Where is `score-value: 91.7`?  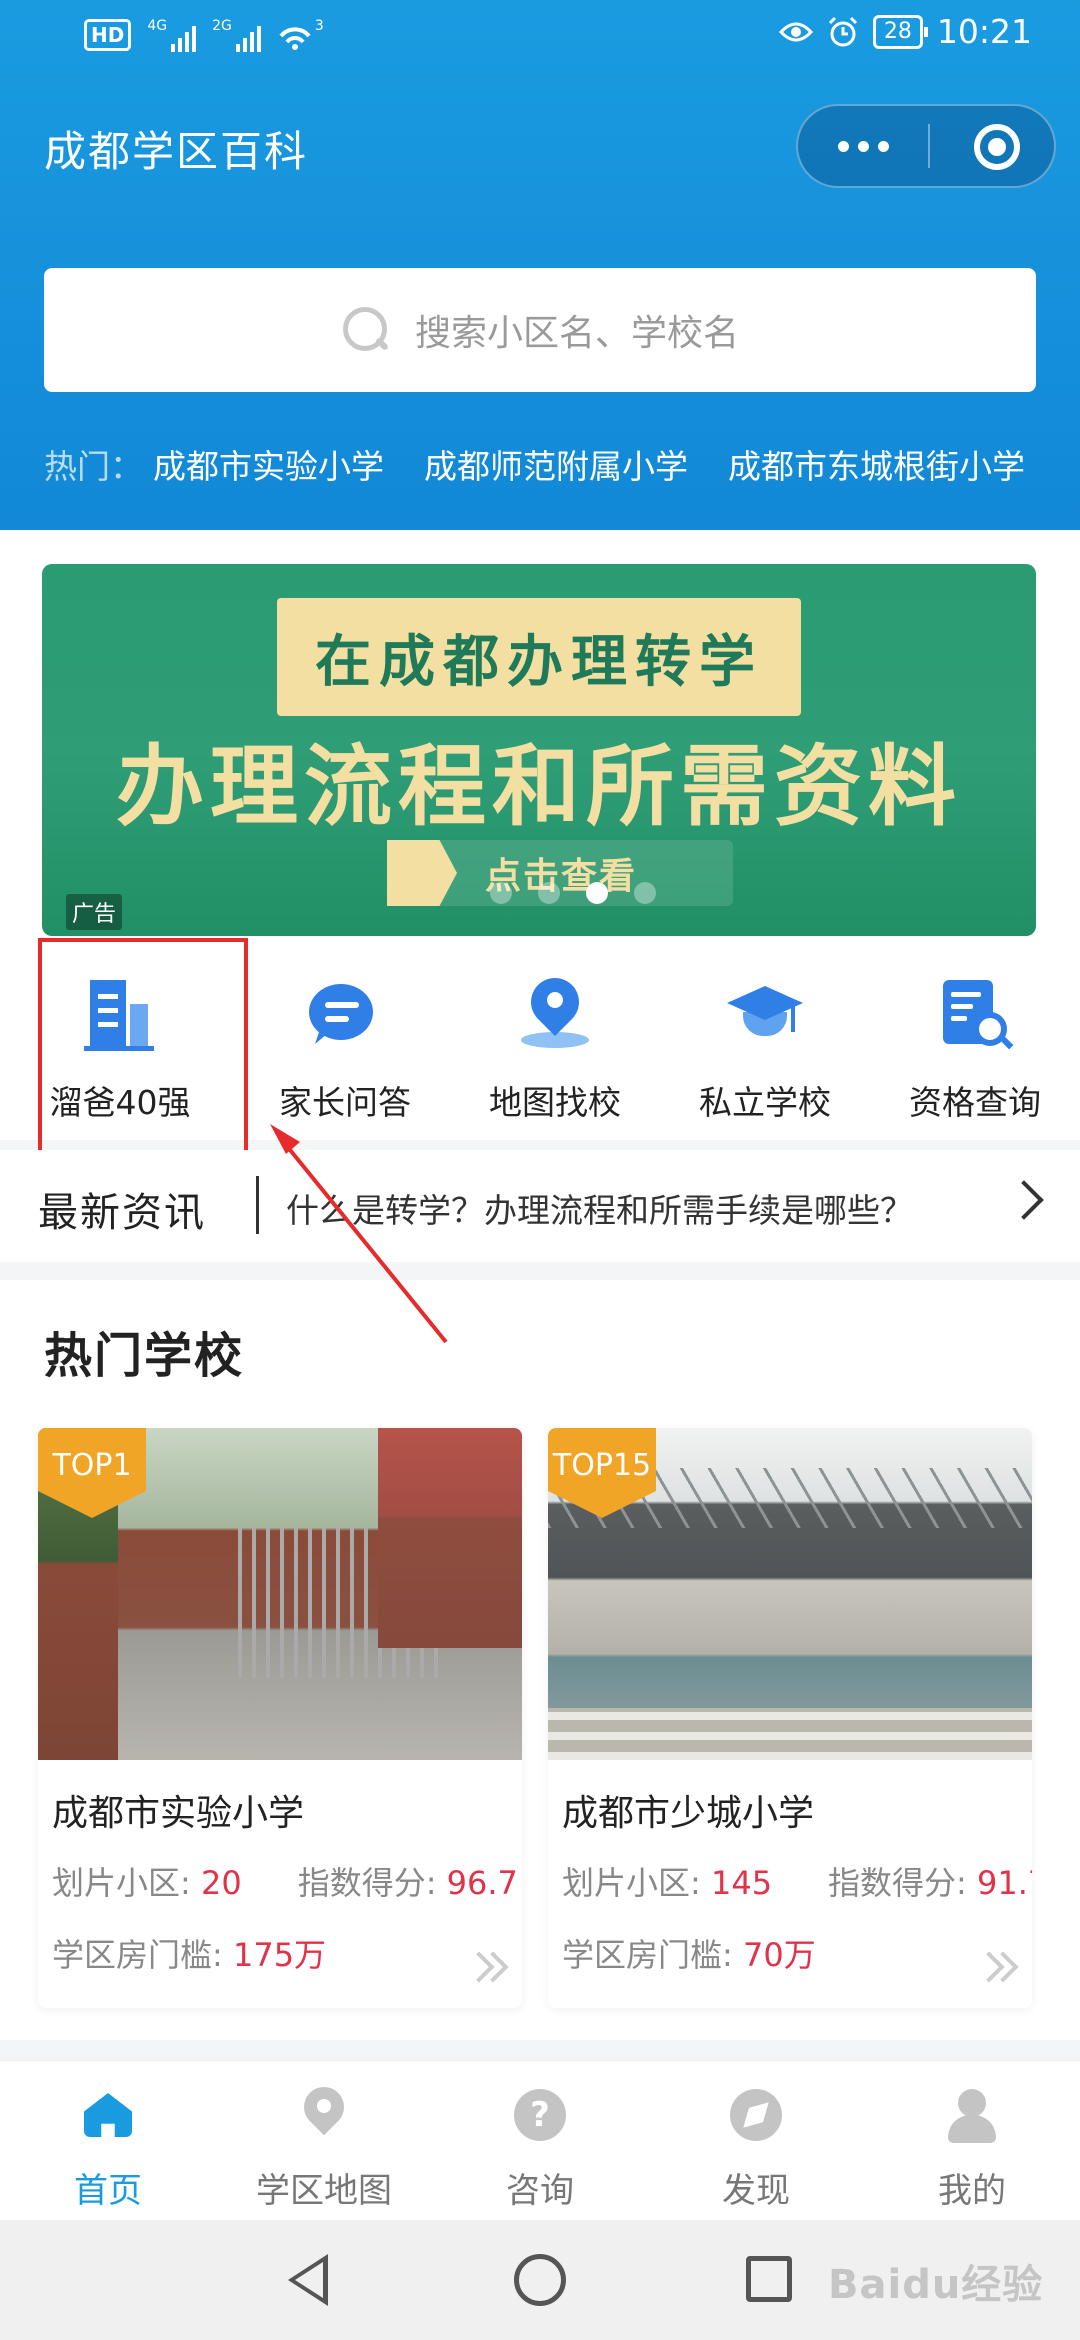
score-value: 91.7 is located at coordinates (1004, 1883).